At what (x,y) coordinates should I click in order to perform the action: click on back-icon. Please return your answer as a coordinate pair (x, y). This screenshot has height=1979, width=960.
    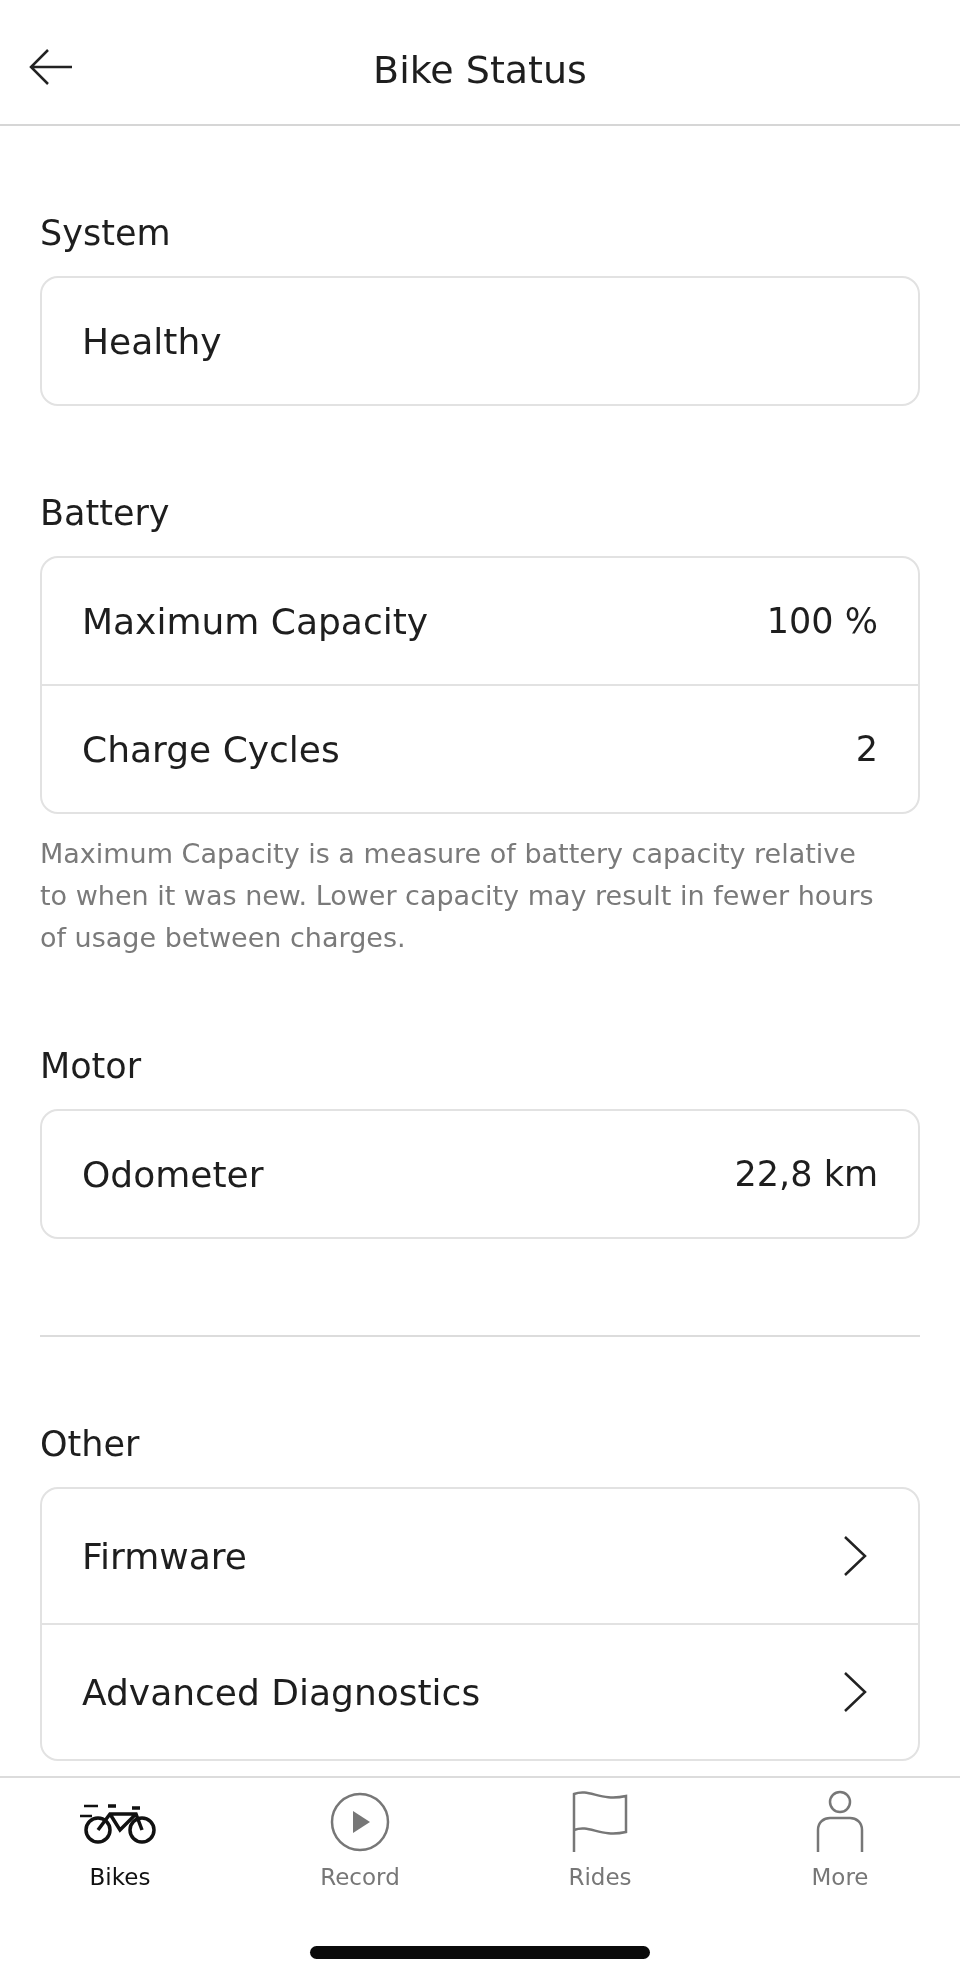
    Looking at the image, I should click on (51, 67).